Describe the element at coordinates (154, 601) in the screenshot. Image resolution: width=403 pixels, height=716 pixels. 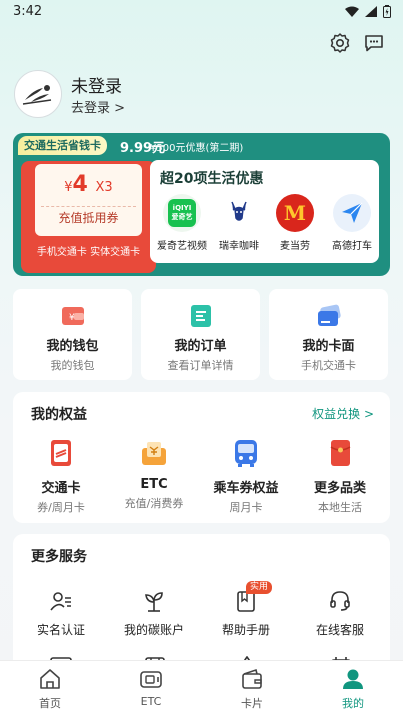
I see `sprout-icon` at that location.